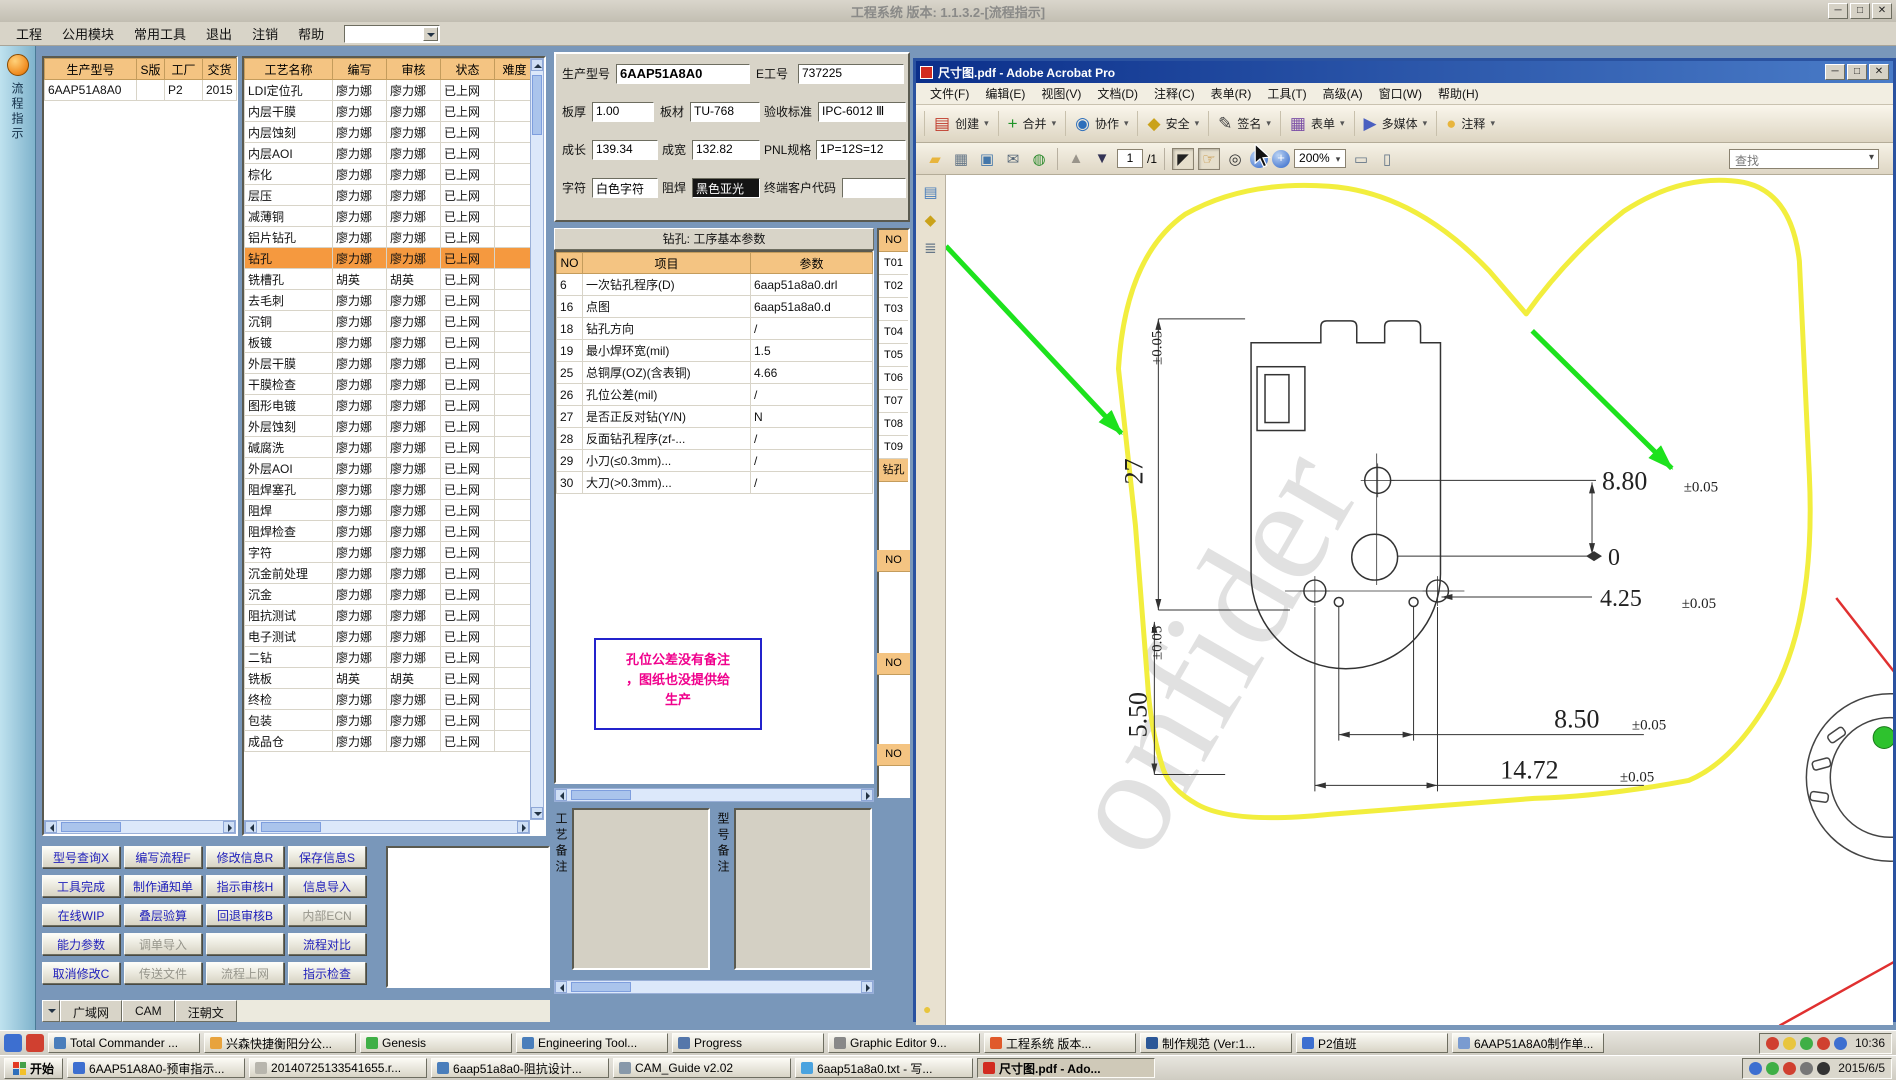  What do you see at coordinates (1343, 93) in the screenshot?
I see `menu-item: 高级(A)` at bounding box center [1343, 93].